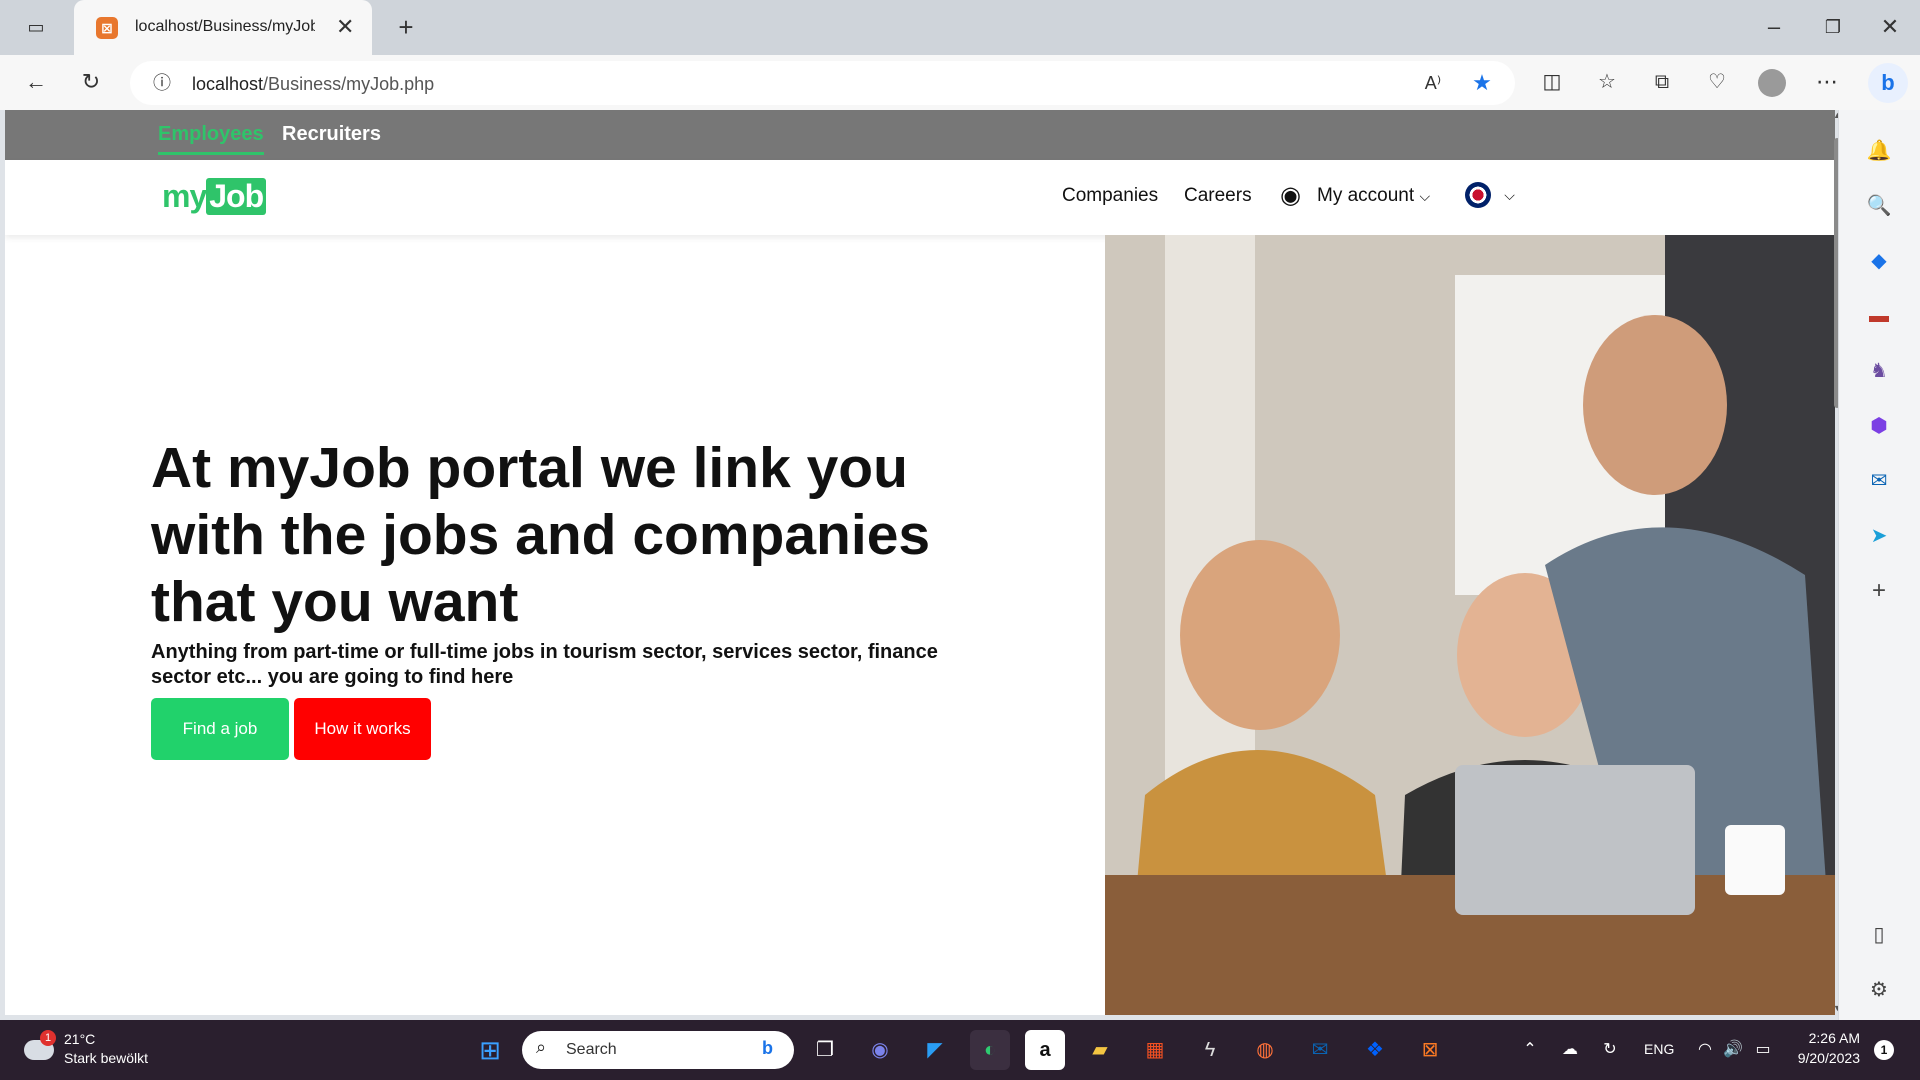  I want to click on url-host: localhost, so click(228, 84).